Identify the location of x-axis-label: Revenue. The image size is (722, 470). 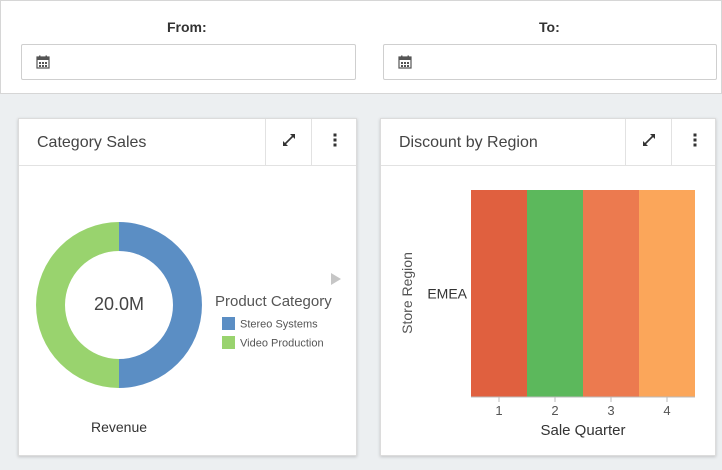
(119, 427).